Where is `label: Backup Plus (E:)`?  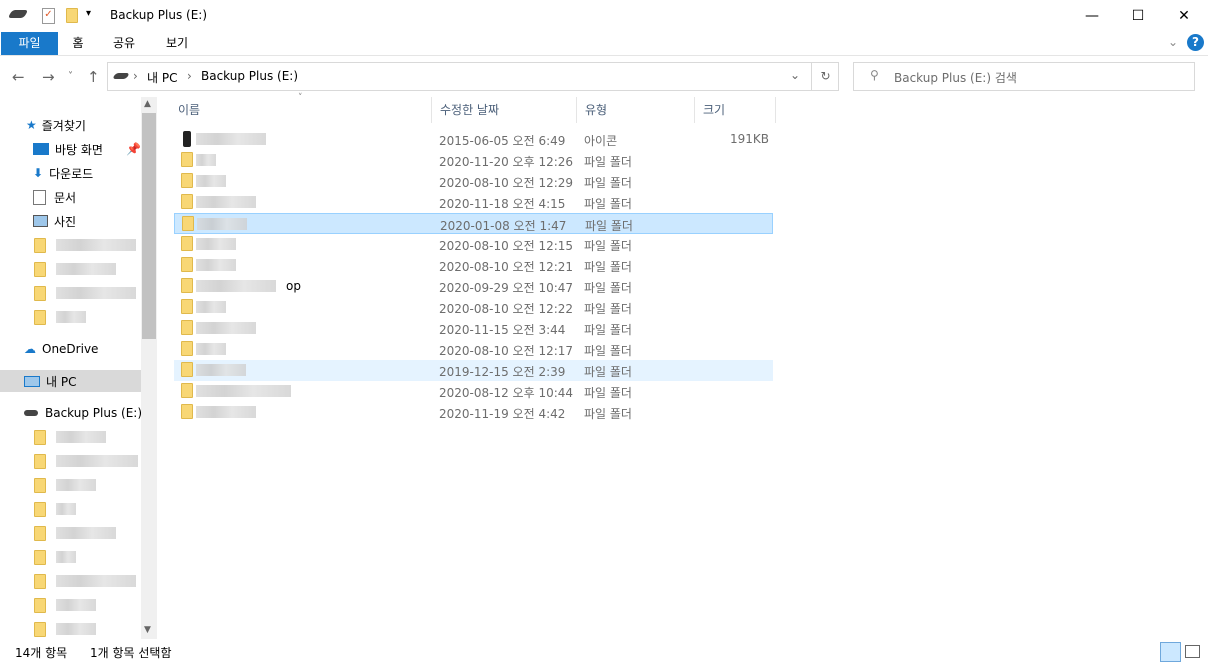
label: Backup Plus (E:) is located at coordinates (94, 413).